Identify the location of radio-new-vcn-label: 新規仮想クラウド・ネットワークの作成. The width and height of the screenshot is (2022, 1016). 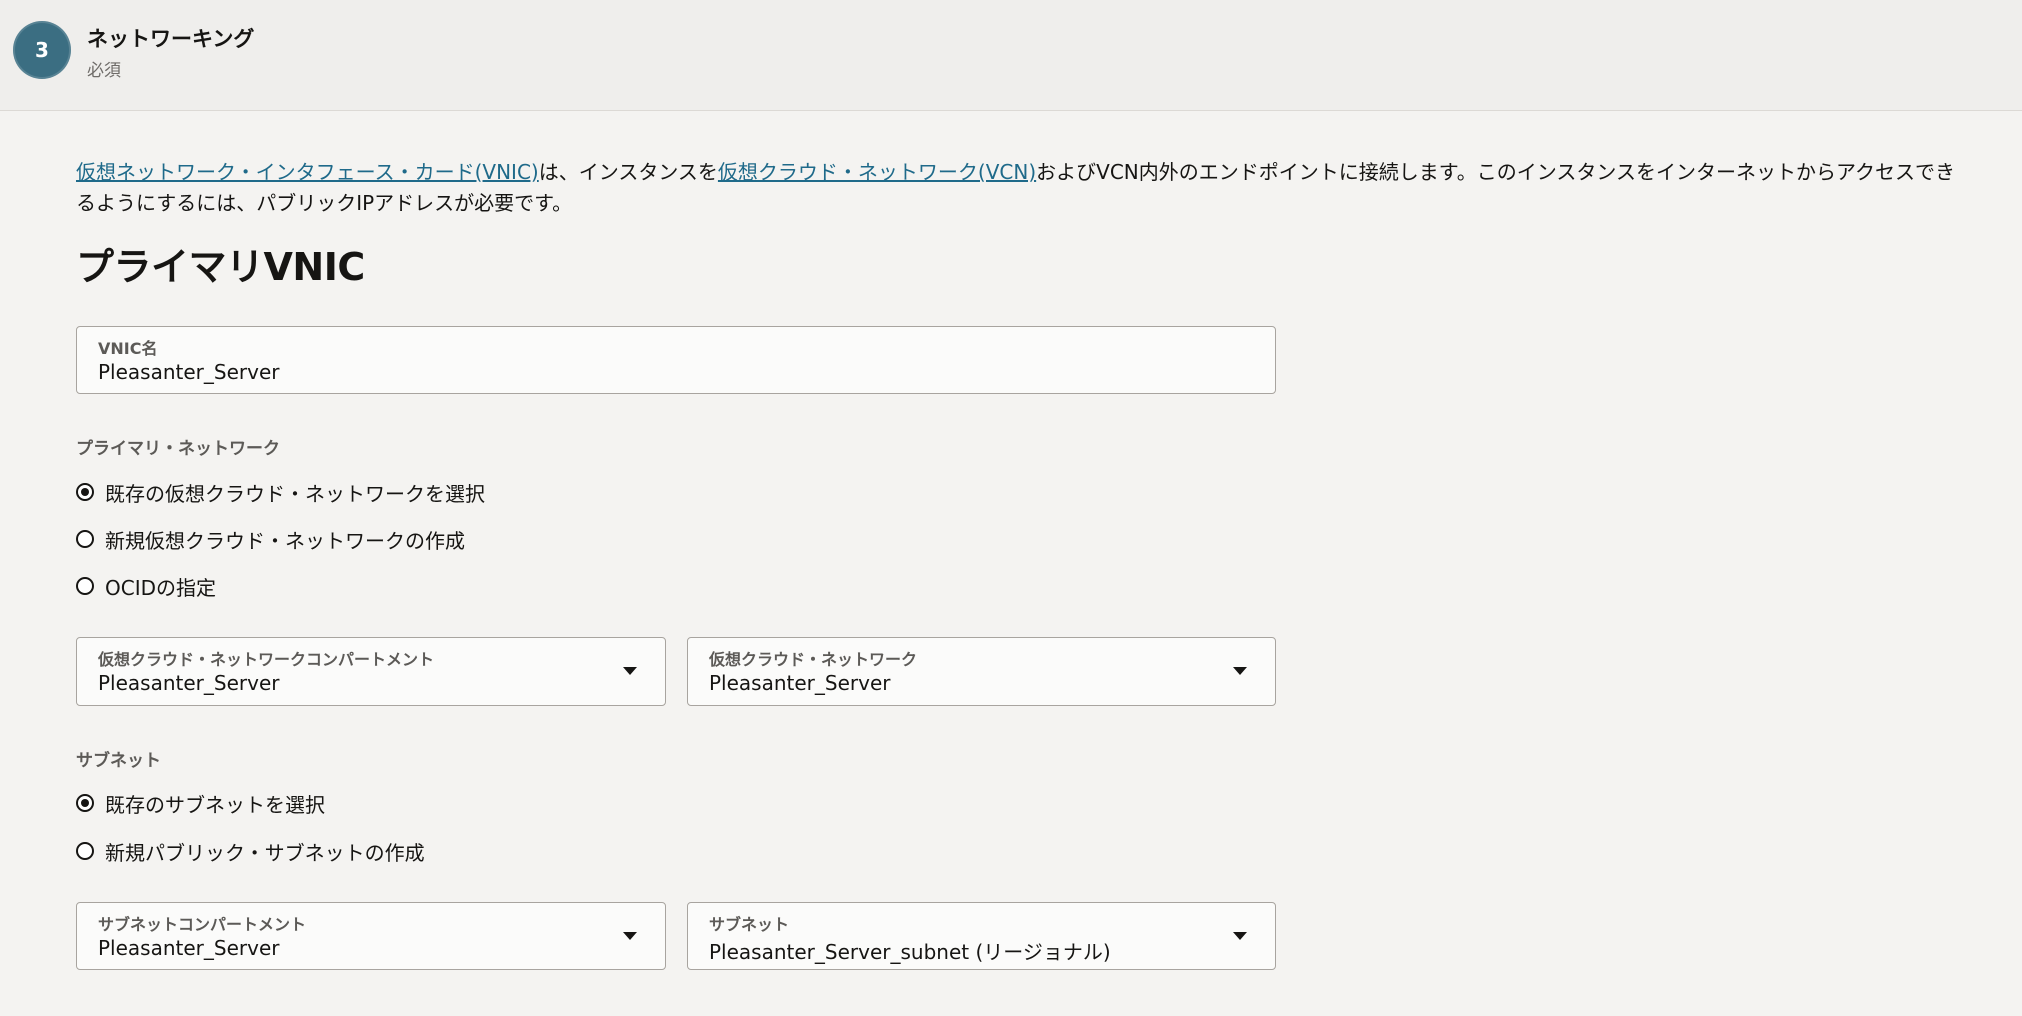
(285, 540).